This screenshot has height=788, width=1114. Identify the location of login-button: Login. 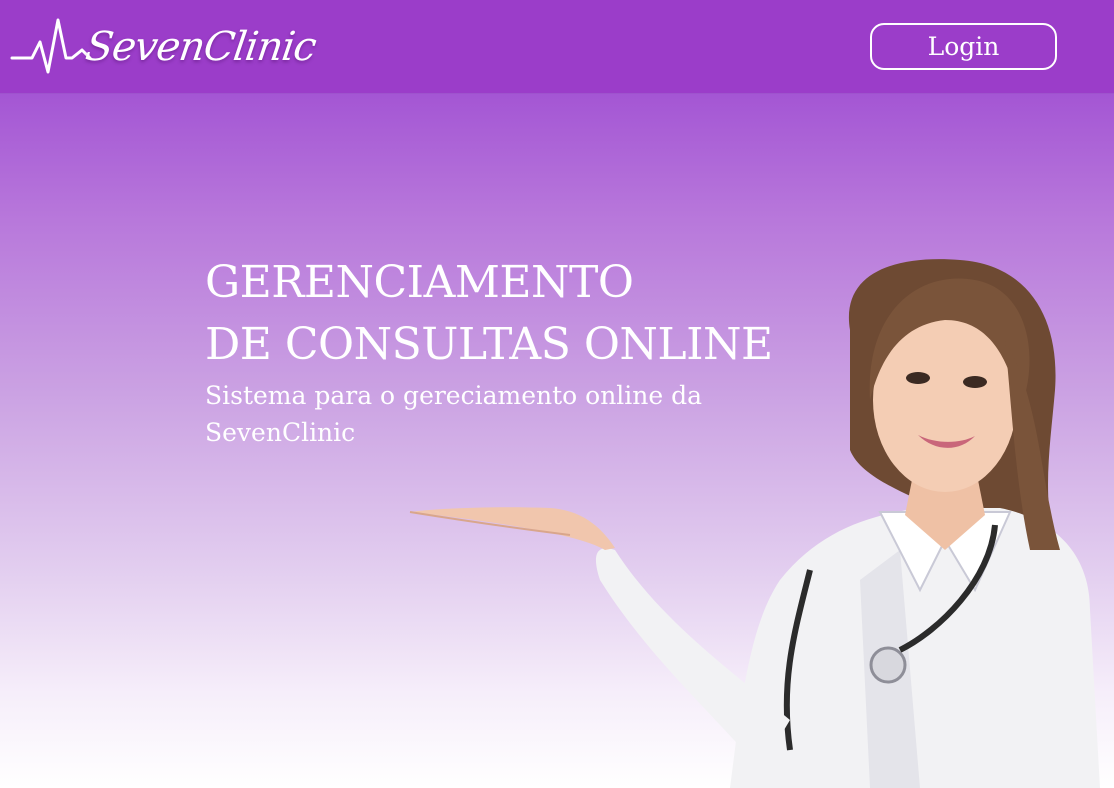
(963, 46).